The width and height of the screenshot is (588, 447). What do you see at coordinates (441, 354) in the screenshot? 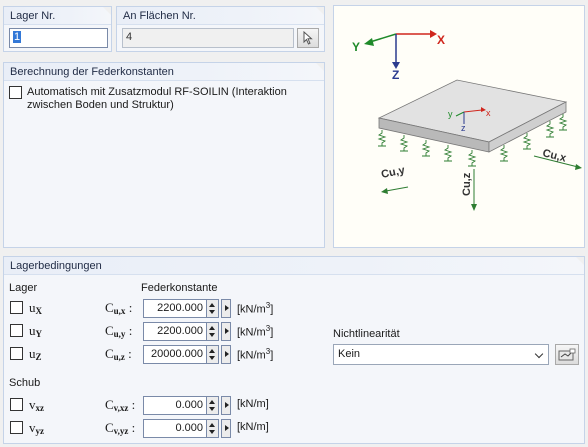
I see `nichtlinearitaet-select: Kein` at bounding box center [441, 354].